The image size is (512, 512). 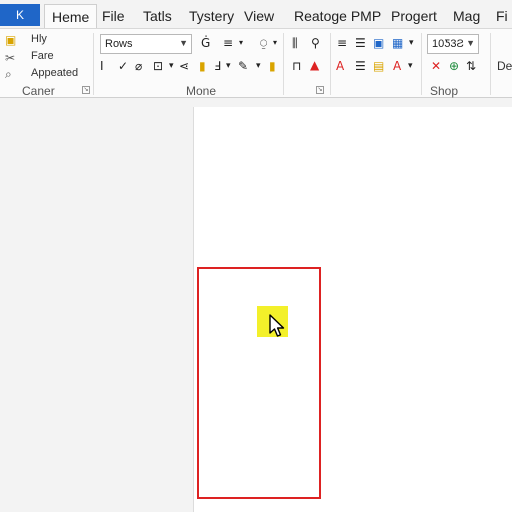 What do you see at coordinates (272, 66) in the screenshot?
I see `highlighter-icon: ▮` at bounding box center [272, 66].